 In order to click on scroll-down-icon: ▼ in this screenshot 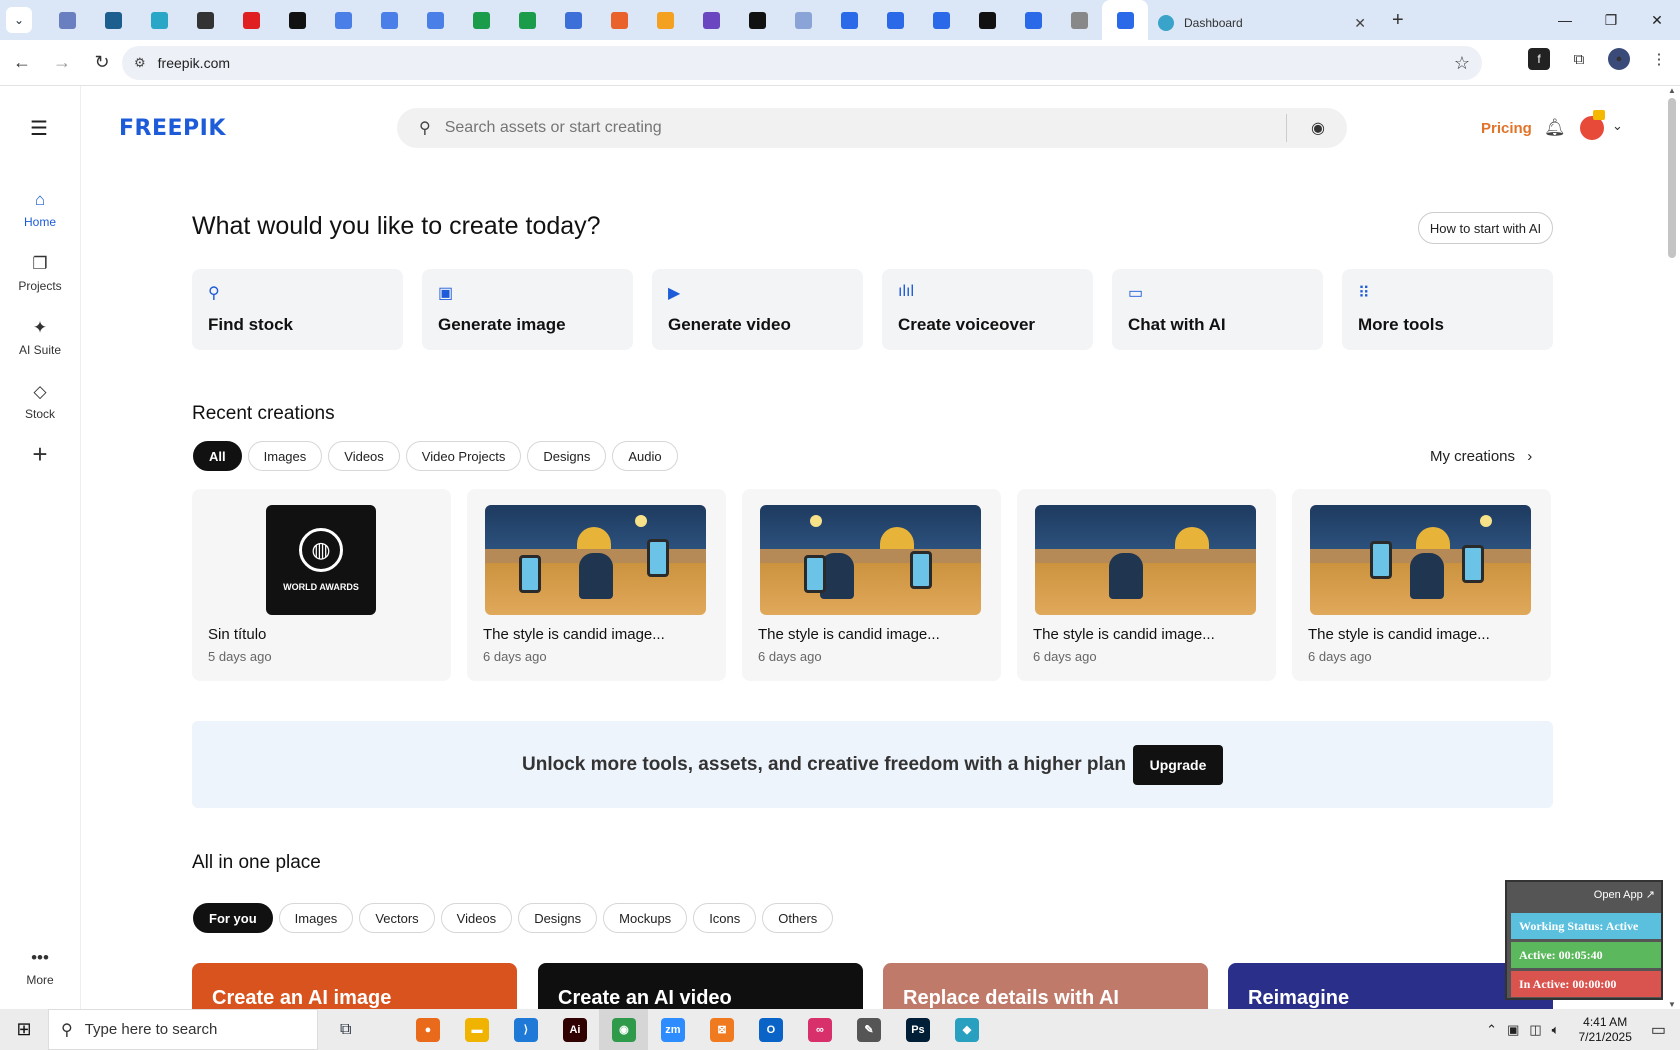, I will do `click(1672, 1004)`.